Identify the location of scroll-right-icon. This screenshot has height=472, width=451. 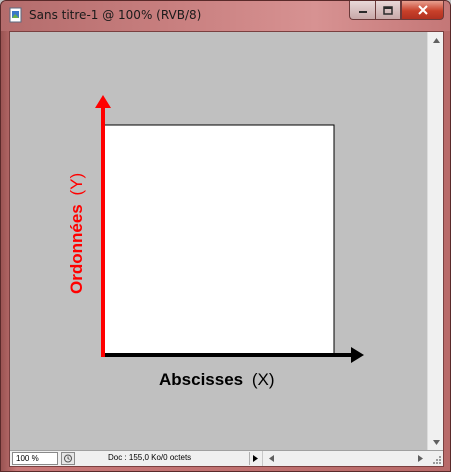
(420, 458).